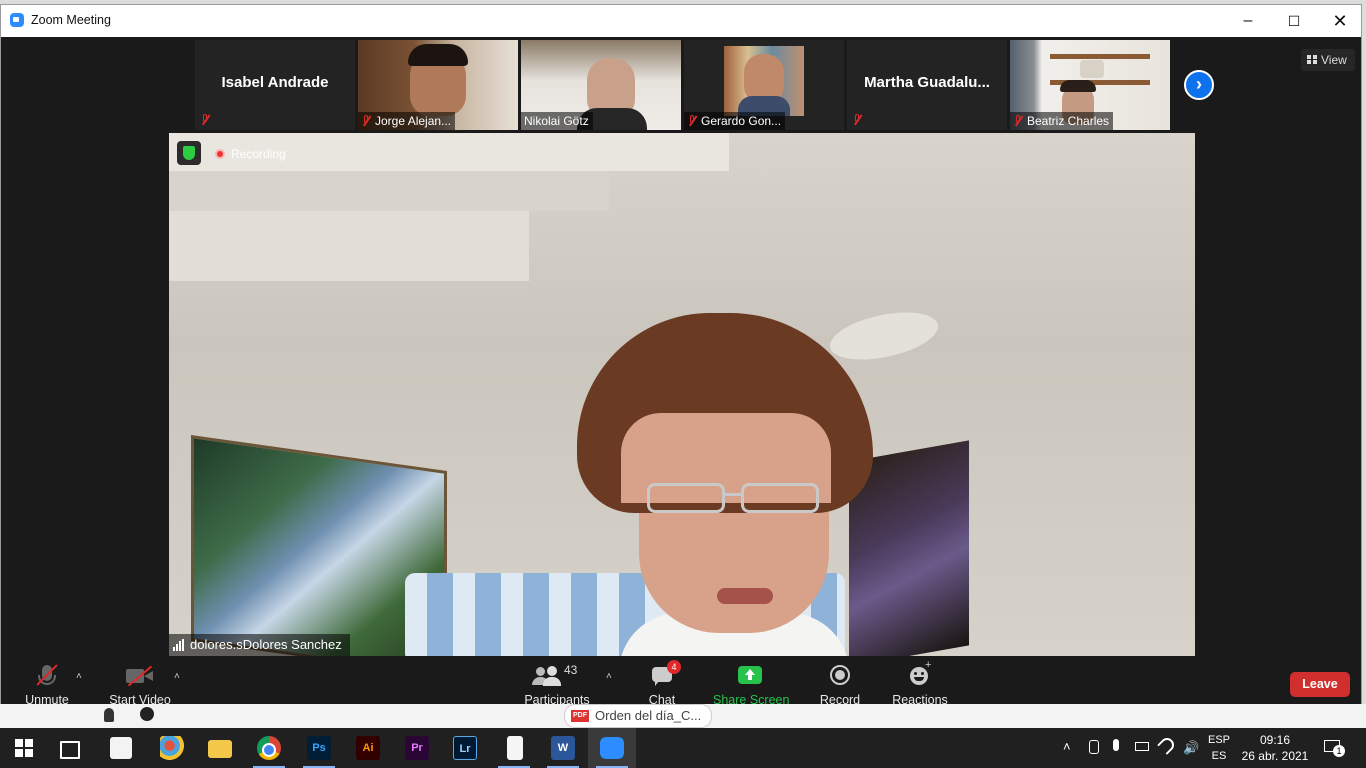 The height and width of the screenshot is (768, 1366). Describe the element at coordinates (745, 596) in the screenshot. I see `mouth` at that location.